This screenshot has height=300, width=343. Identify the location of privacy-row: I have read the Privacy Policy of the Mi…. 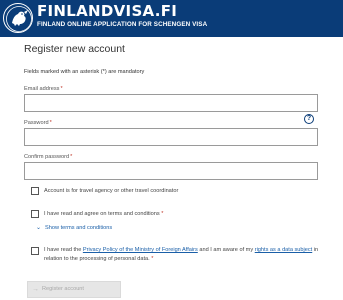
(176, 256).